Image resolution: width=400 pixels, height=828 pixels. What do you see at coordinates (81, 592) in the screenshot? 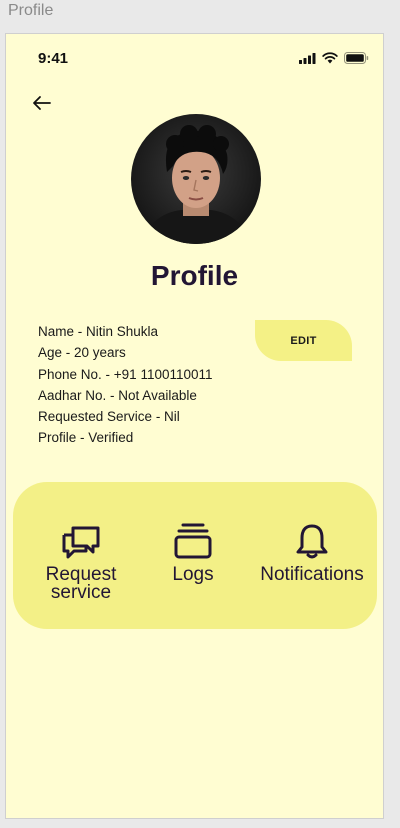
I see `request-label-line2: service` at bounding box center [81, 592].